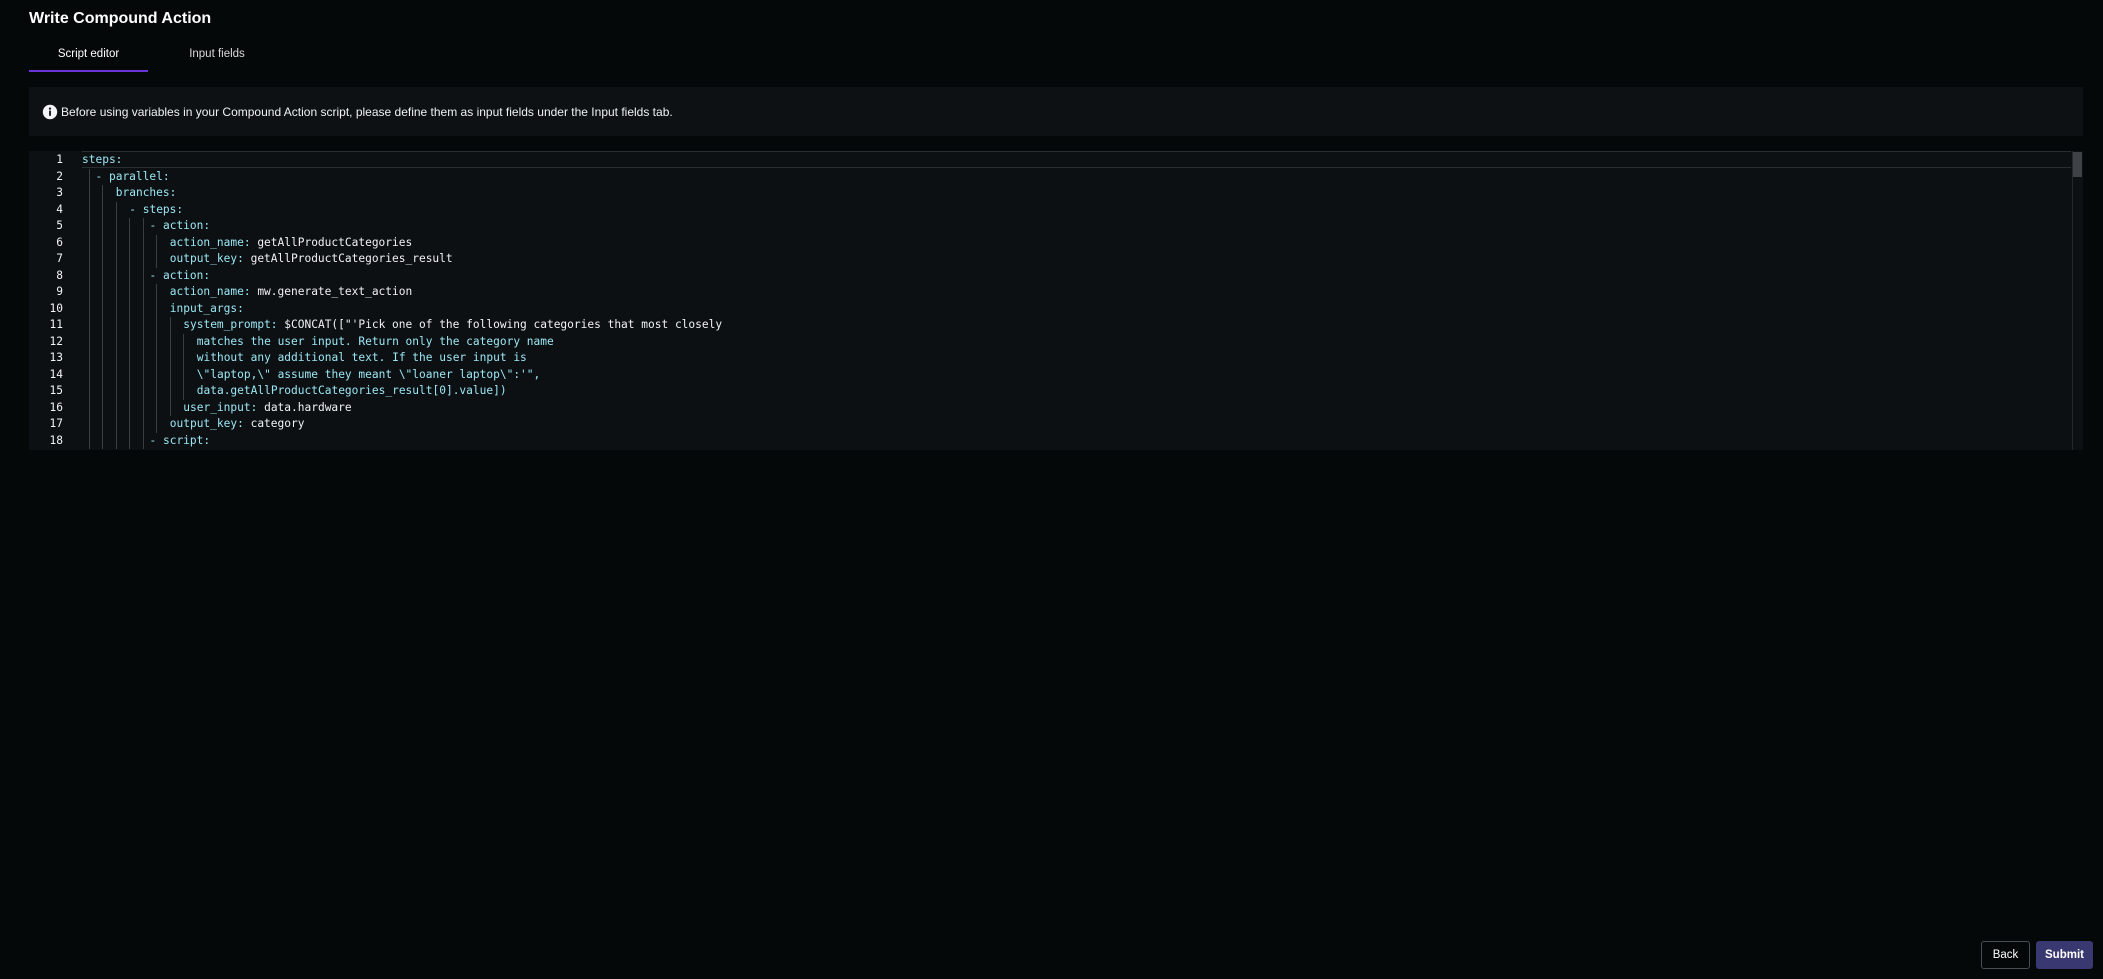  Describe the element at coordinates (2077, 300) in the screenshot. I see `editor-scrollbar` at that location.